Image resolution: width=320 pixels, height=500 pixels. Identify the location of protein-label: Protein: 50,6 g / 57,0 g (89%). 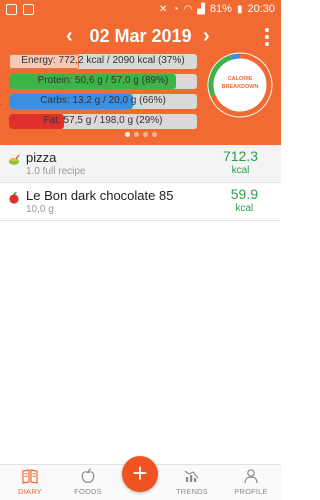
(103, 80).